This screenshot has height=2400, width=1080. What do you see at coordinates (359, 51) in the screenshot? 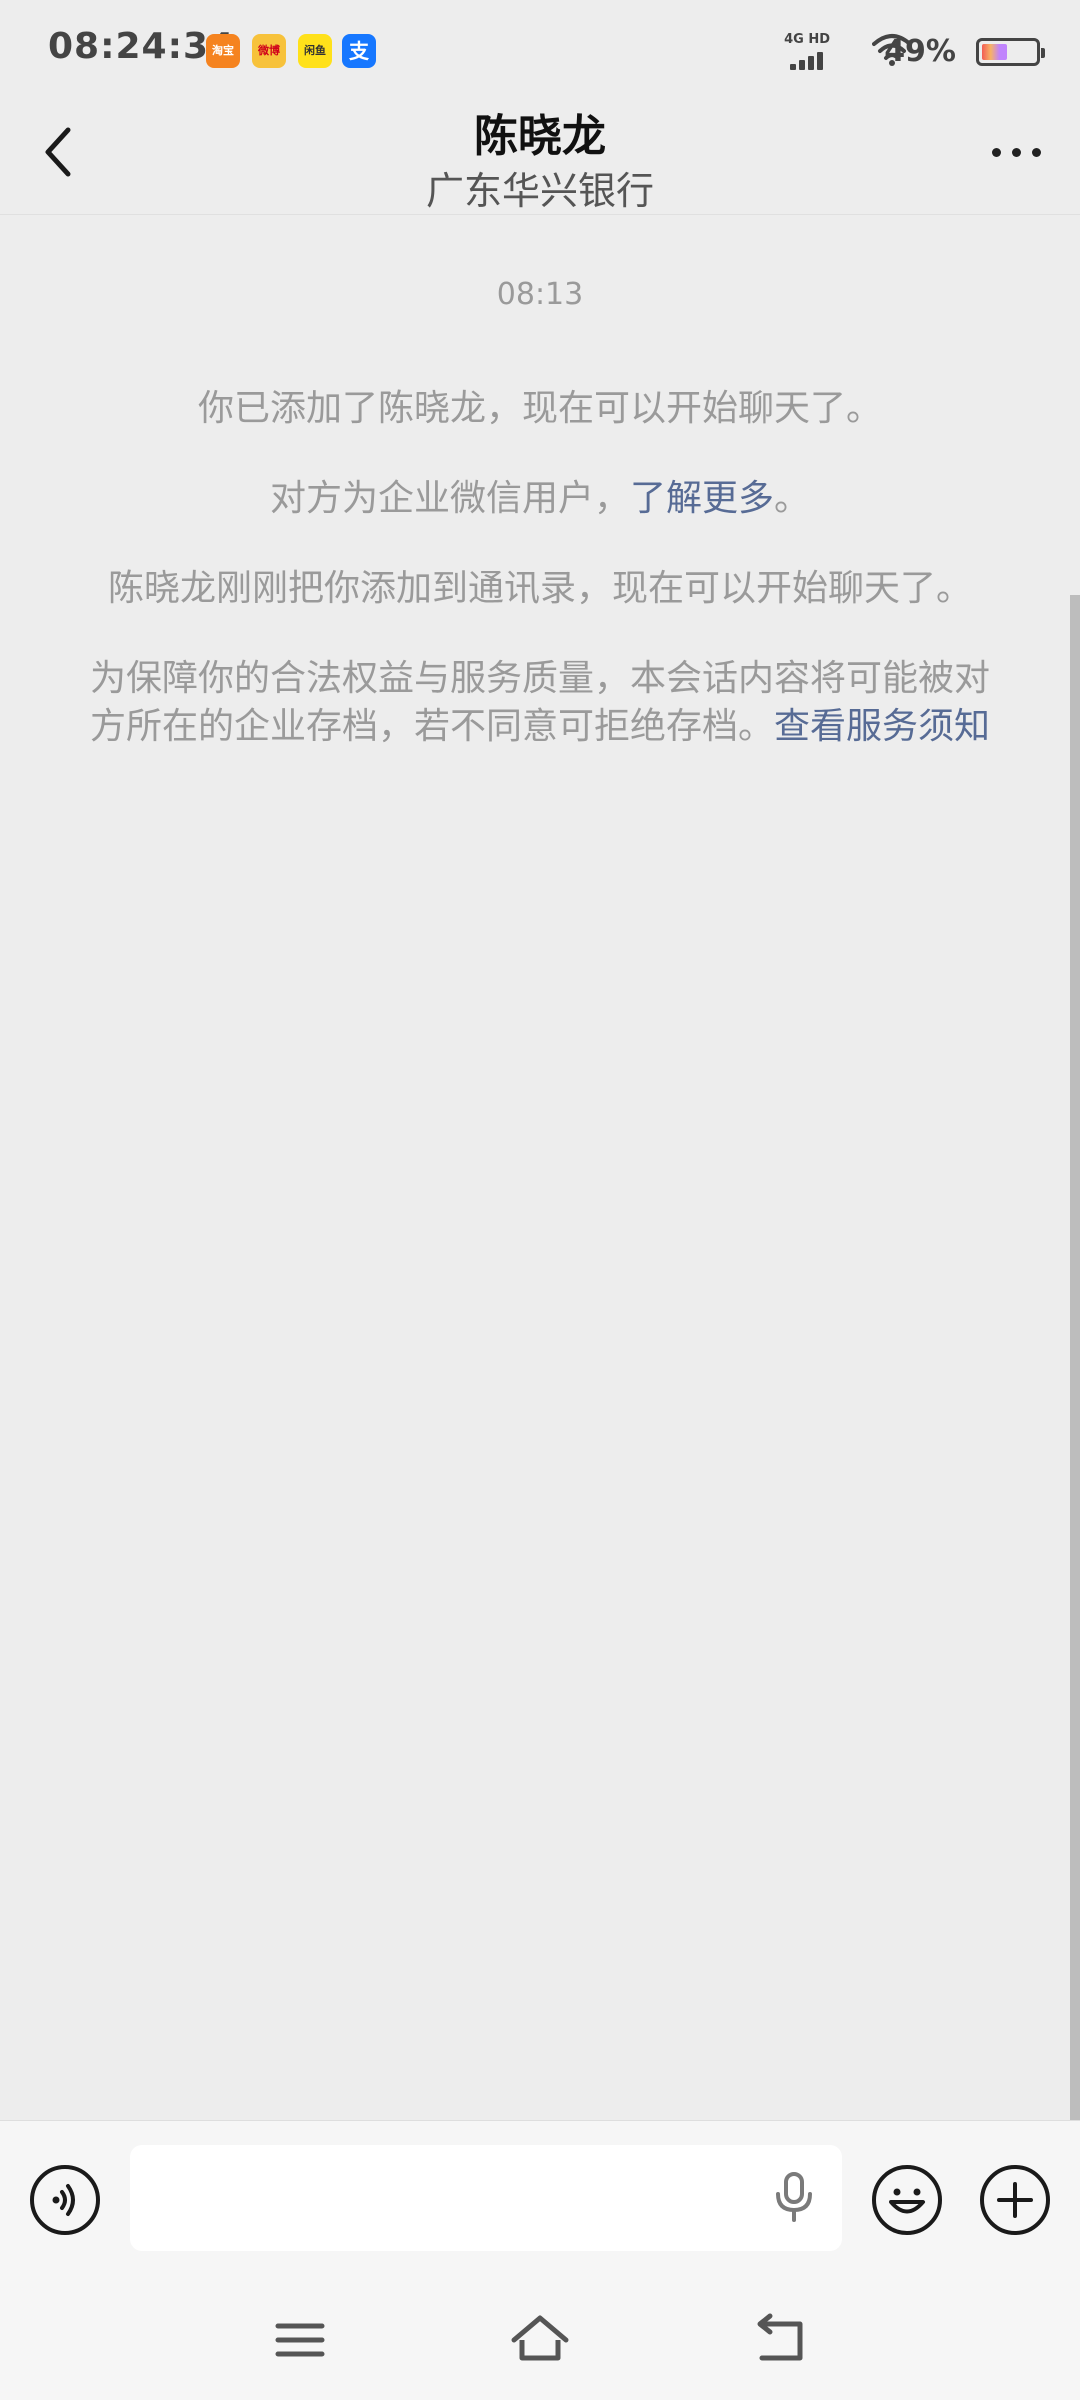
I see `alipay-icon: 支` at bounding box center [359, 51].